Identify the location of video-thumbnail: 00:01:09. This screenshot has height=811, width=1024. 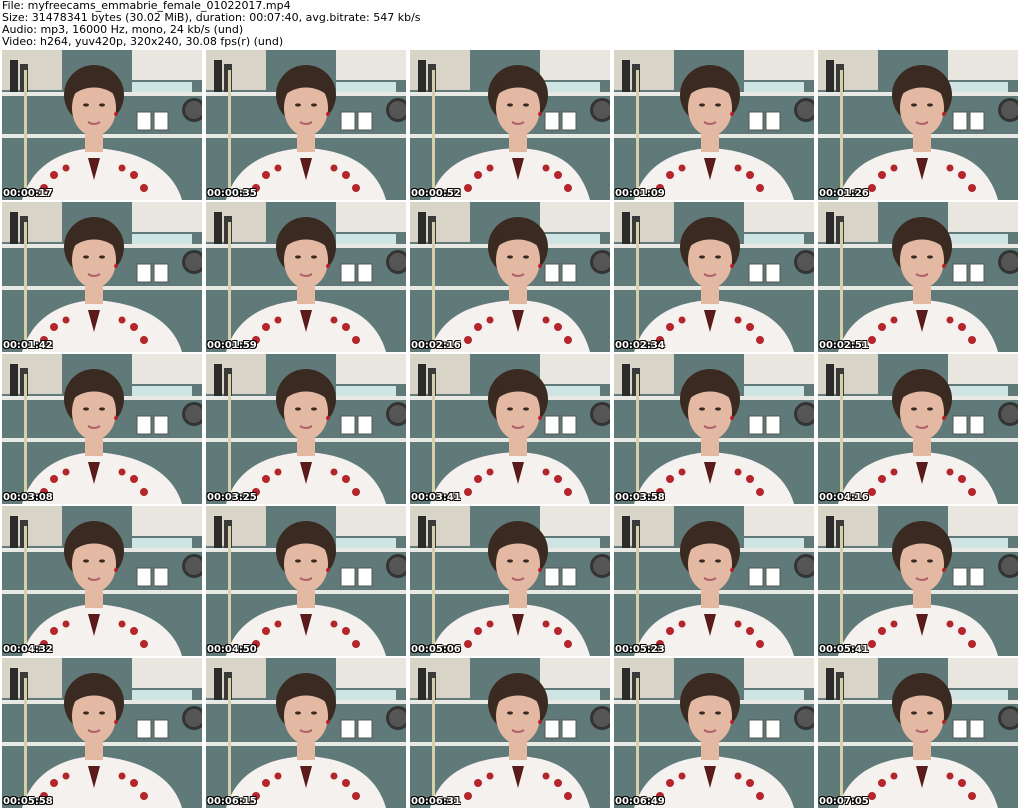
(714, 125).